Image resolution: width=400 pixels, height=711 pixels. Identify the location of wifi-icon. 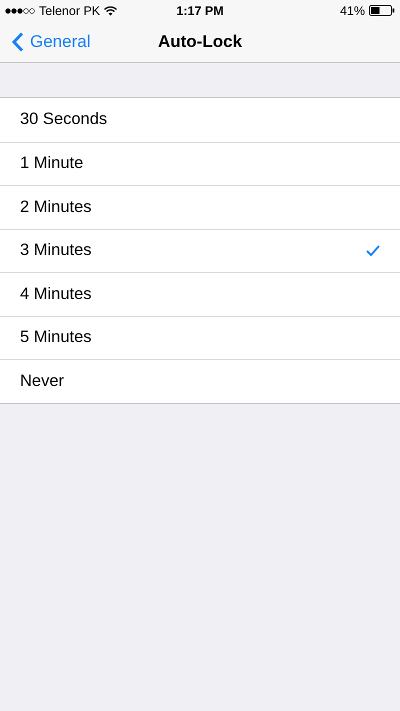
(111, 11).